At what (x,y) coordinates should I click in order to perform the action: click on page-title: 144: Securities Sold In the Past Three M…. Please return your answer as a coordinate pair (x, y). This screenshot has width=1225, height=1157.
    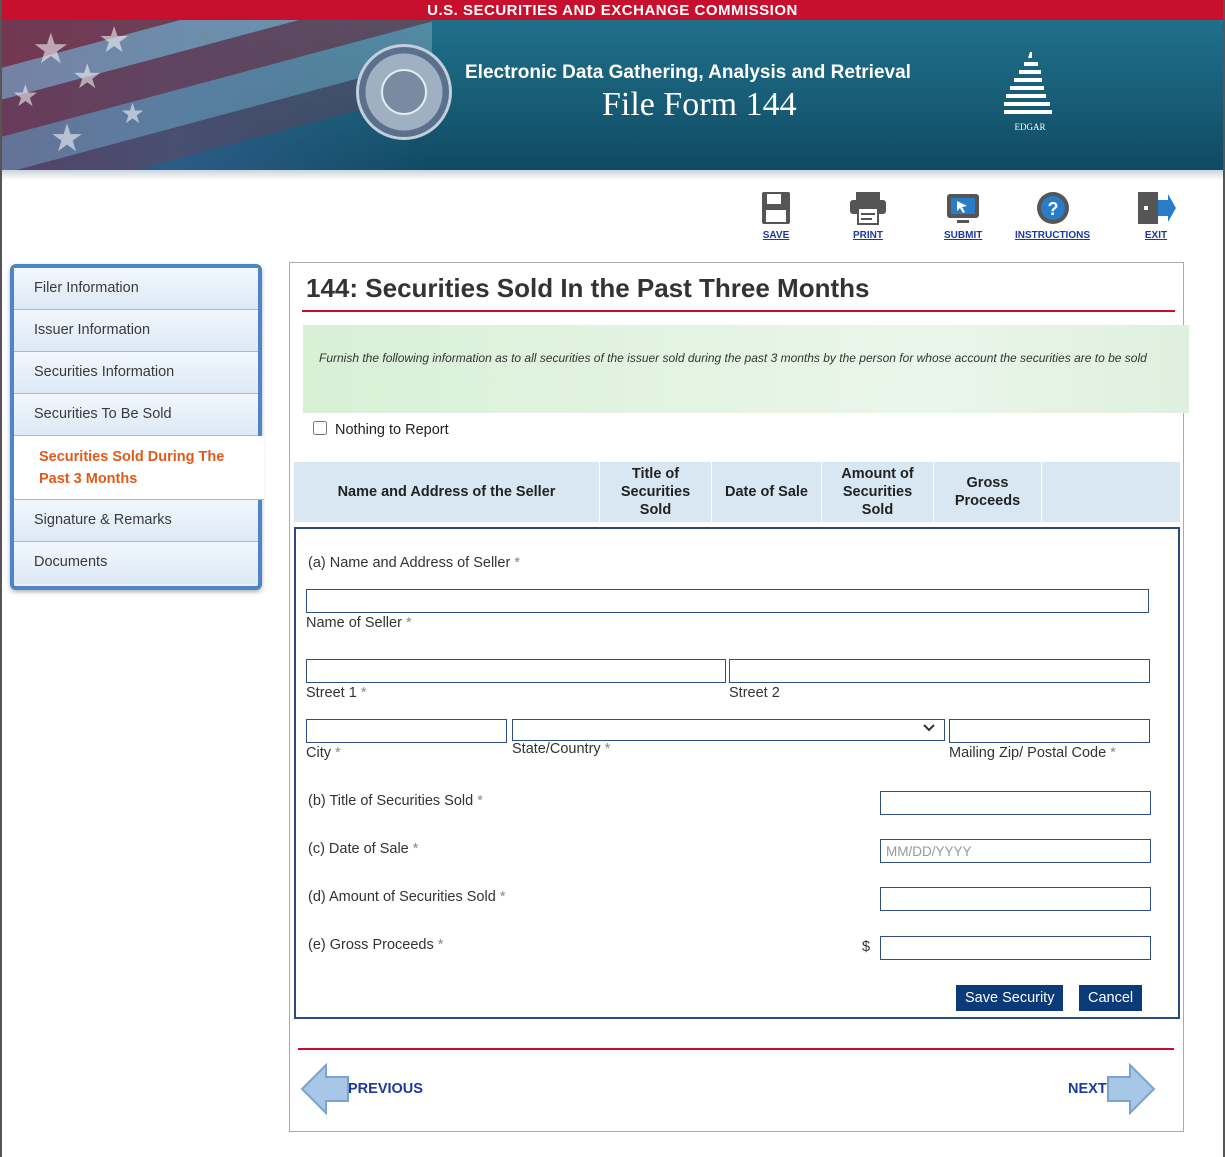
    Looking at the image, I should click on (588, 288).